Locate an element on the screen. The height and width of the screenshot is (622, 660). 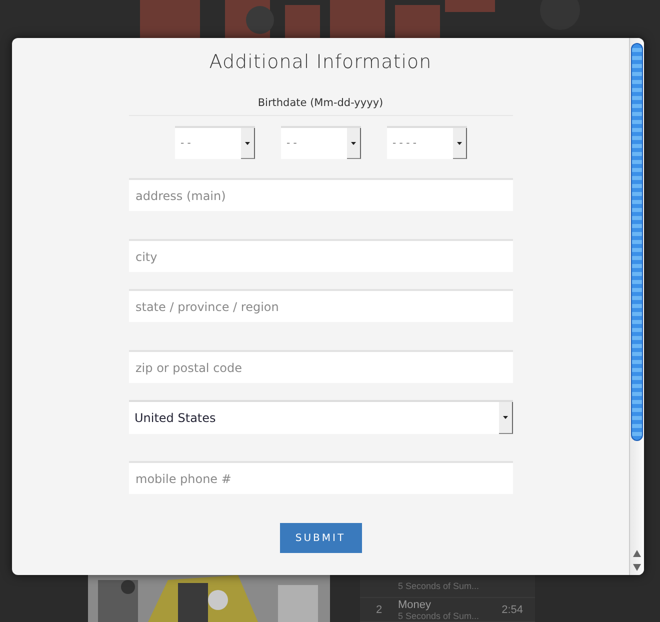
input-field: zip or postal code is located at coordinates (320, 366).